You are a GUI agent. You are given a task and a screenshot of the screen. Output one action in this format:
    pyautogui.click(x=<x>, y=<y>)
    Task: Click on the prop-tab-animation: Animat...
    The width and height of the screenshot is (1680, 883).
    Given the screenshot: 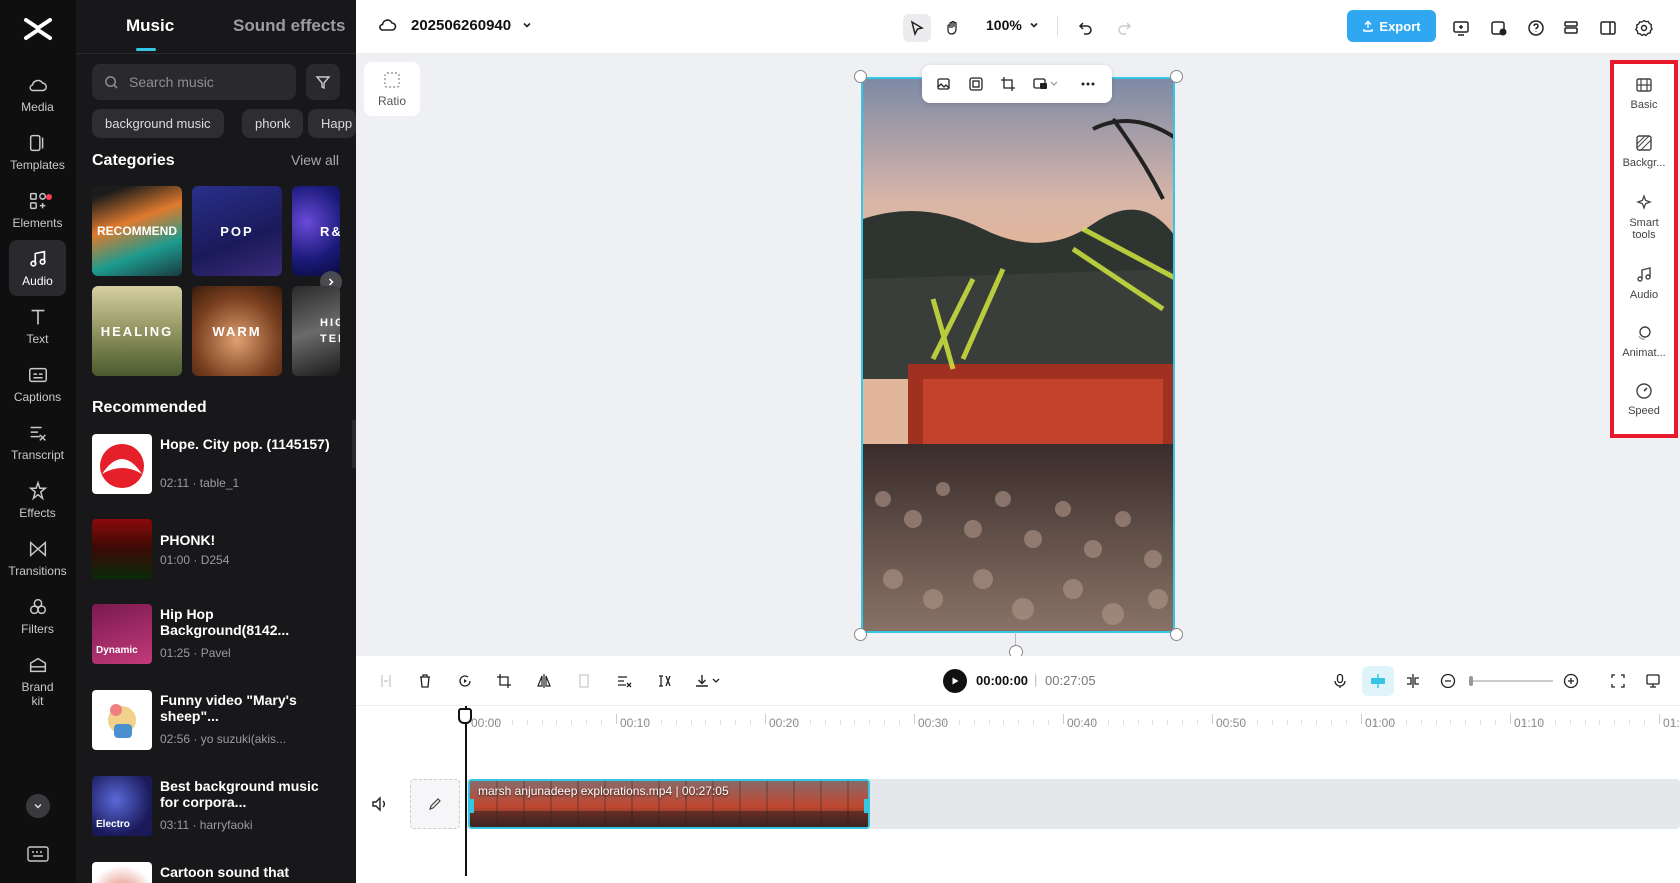 What is the action you would take?
    pyautogui.click(x=1644, y=341)
    